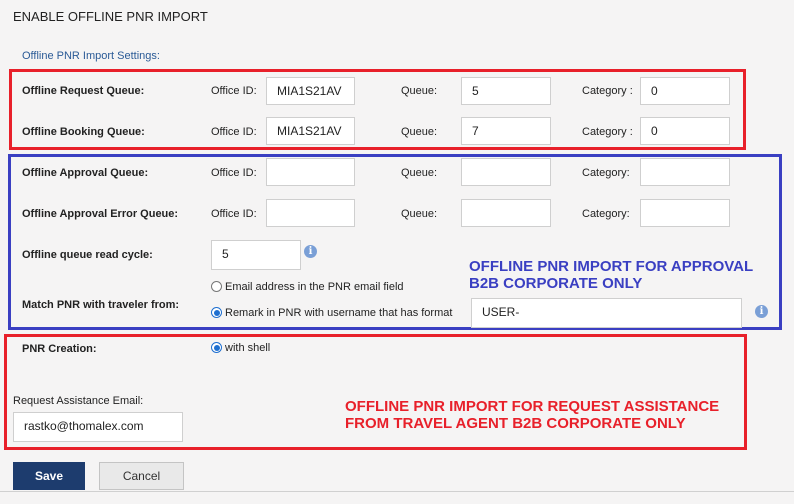 This screenshot has width=794, height=504. Describe the element at coordinates (83, 91) in the screenshot. I see `request-queue-label: Offline Request Queue:` at that location.